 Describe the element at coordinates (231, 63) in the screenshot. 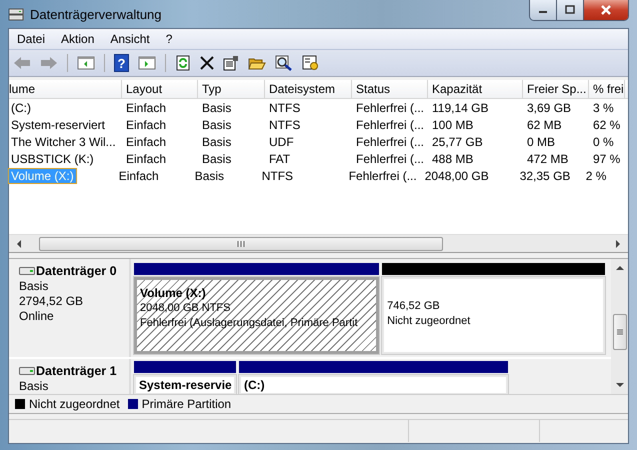

I see `properties-icon` at that location.